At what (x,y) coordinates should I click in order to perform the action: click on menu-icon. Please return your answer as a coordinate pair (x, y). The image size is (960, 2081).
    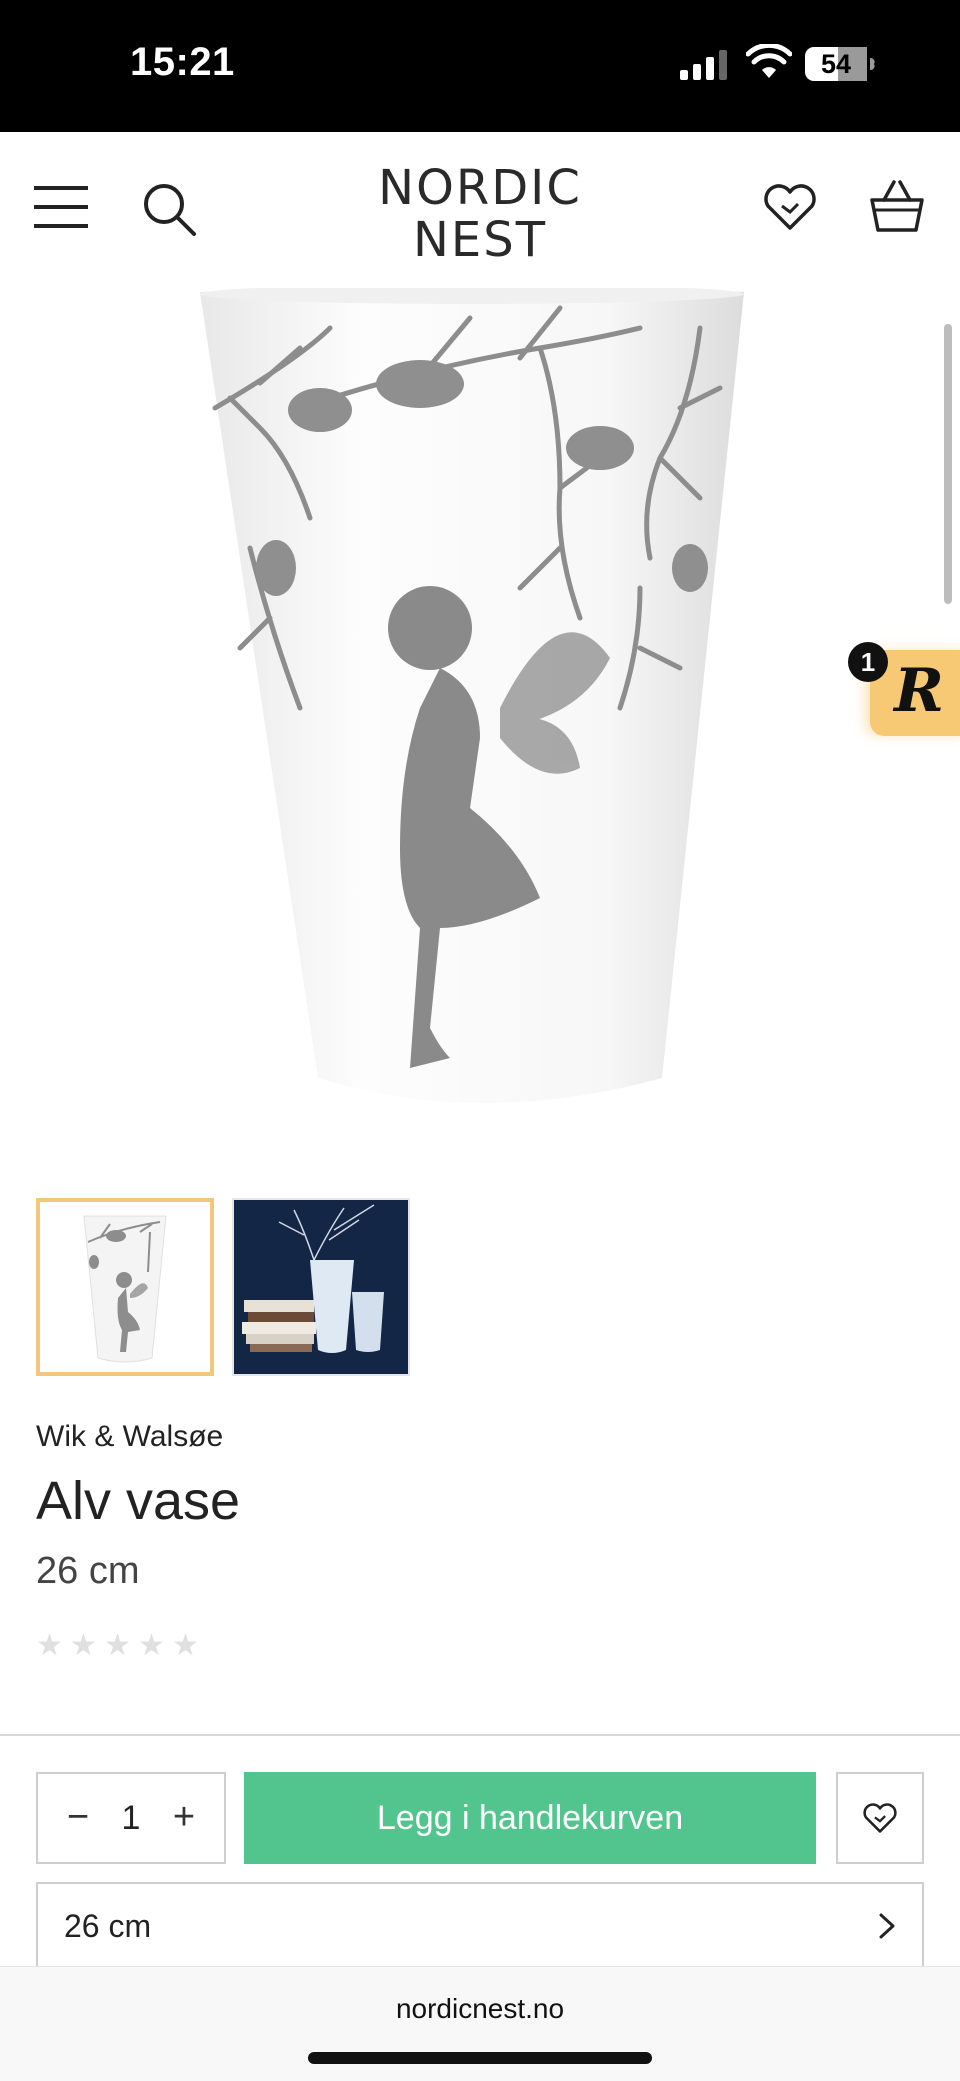
    Looking at the image, I should click on (62, 207).